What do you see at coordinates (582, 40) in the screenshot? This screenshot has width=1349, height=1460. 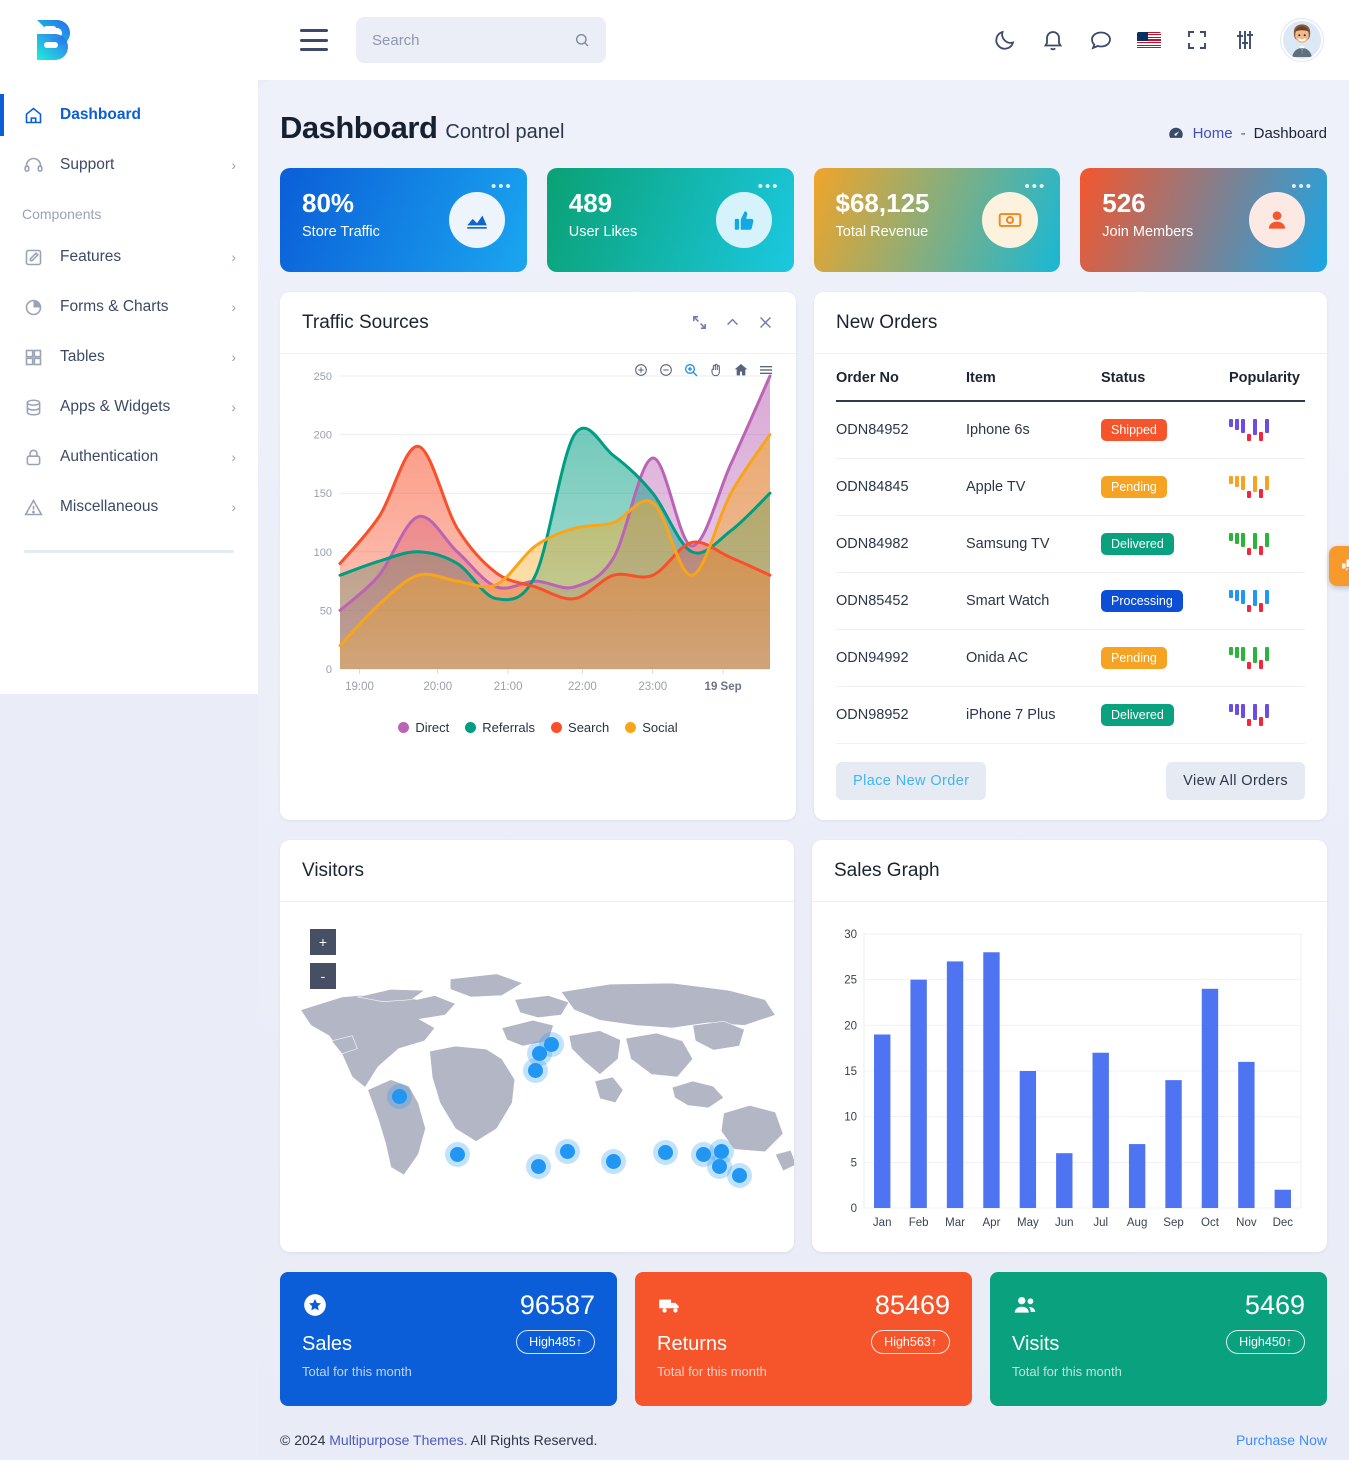 I see `search-icon` at bounding box center [582, 40].